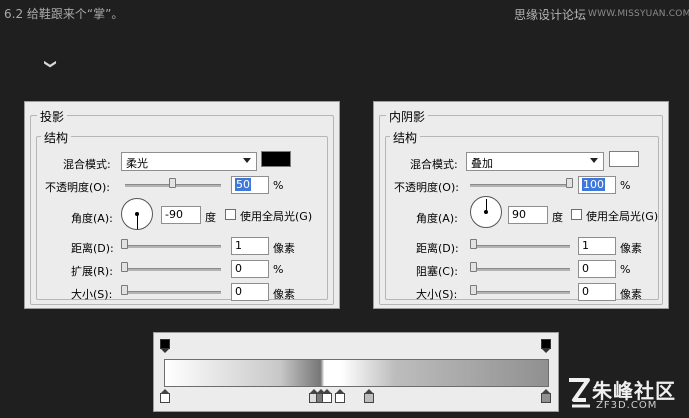 This screenshot has width=689, height=418. Describe the element at coordinates (638, 14) in the screenshot. I see `watermark-site-url: WWW.MISSYUAN.COM` at that location.